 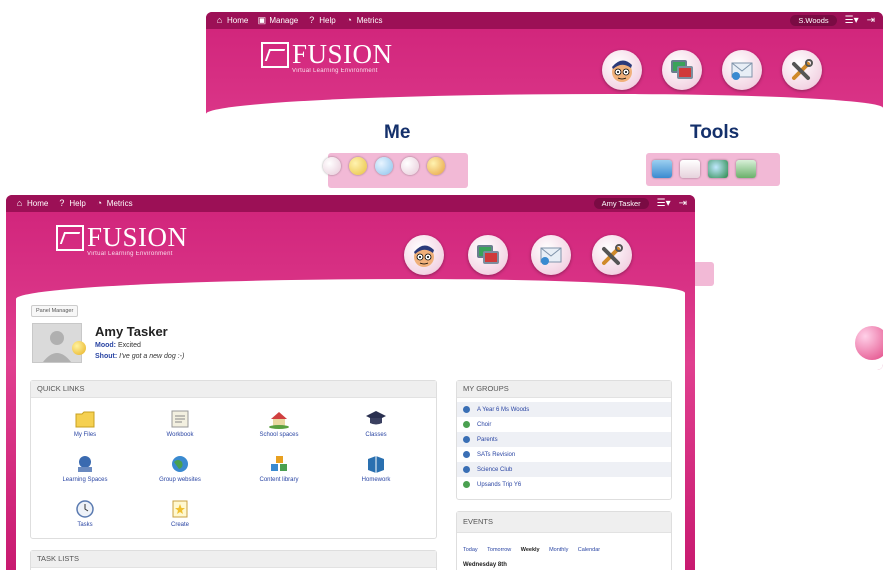 What do you see at coordinates (85, 464) in the screenshot?
I see `learning-space-icon` at bounding box center [85, 464].